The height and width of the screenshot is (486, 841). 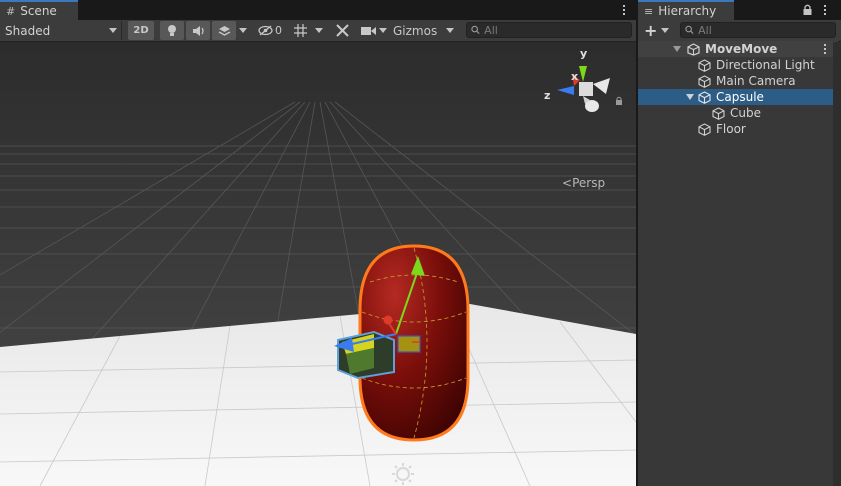 I want to click on tab-scene-label: Scene, so click(x=38, y=11).